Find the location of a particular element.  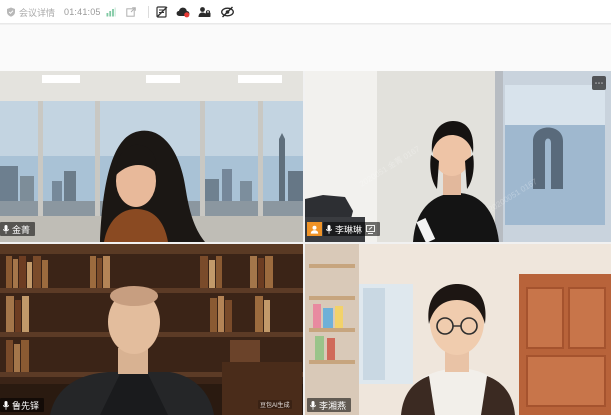

meeting-info-button: 会议详情 is located at coordinates (30, 12).